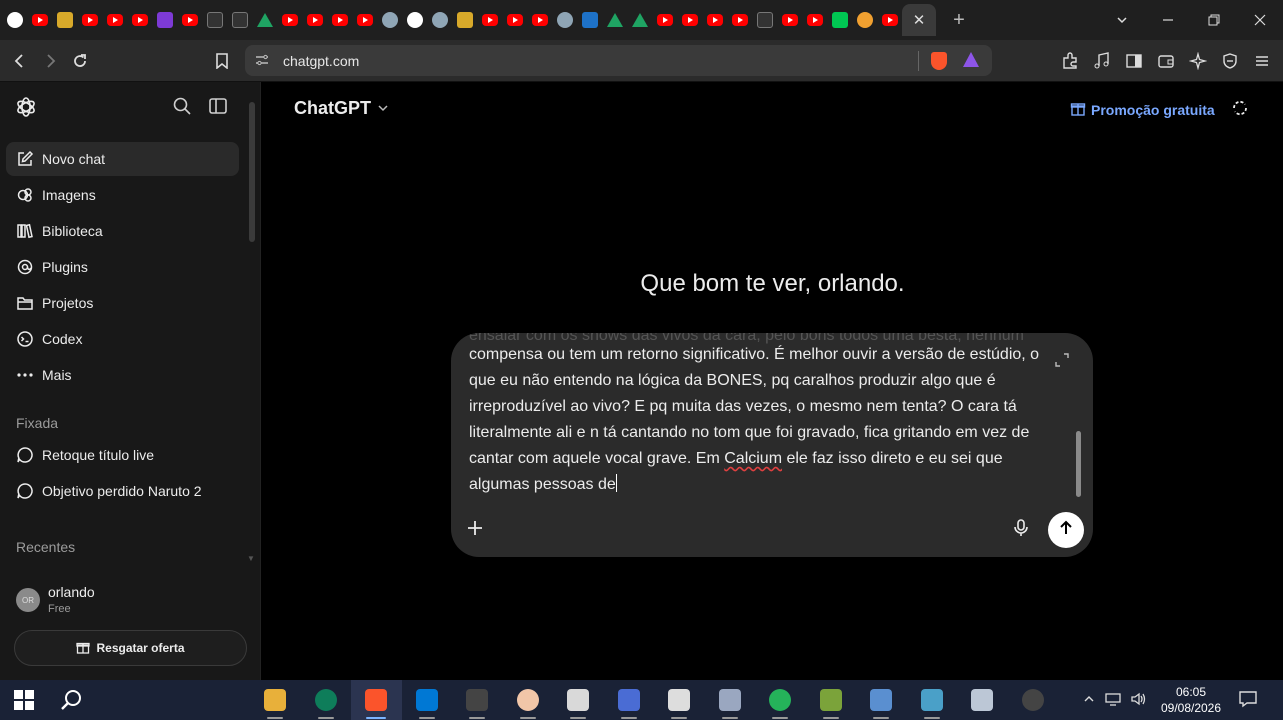  What do you see at coordinates (1022, 529) in the screenshot?
I see `microphone-icon` at bounding box center [1022, 529].